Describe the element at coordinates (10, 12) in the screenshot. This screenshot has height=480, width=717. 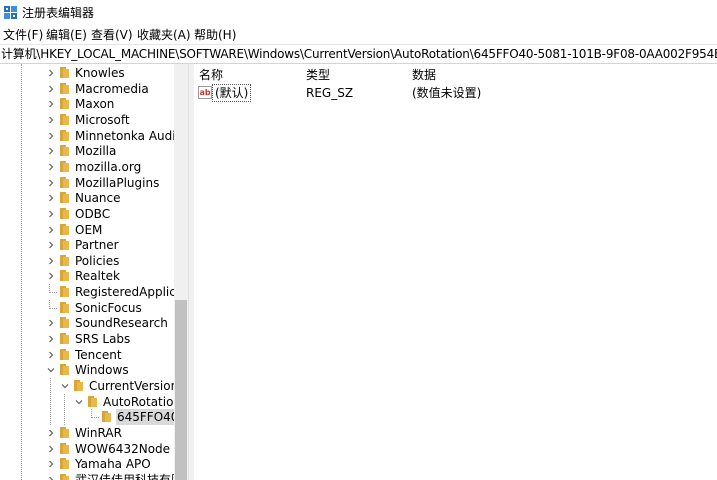
I see `registry-editor-icon` at that location.